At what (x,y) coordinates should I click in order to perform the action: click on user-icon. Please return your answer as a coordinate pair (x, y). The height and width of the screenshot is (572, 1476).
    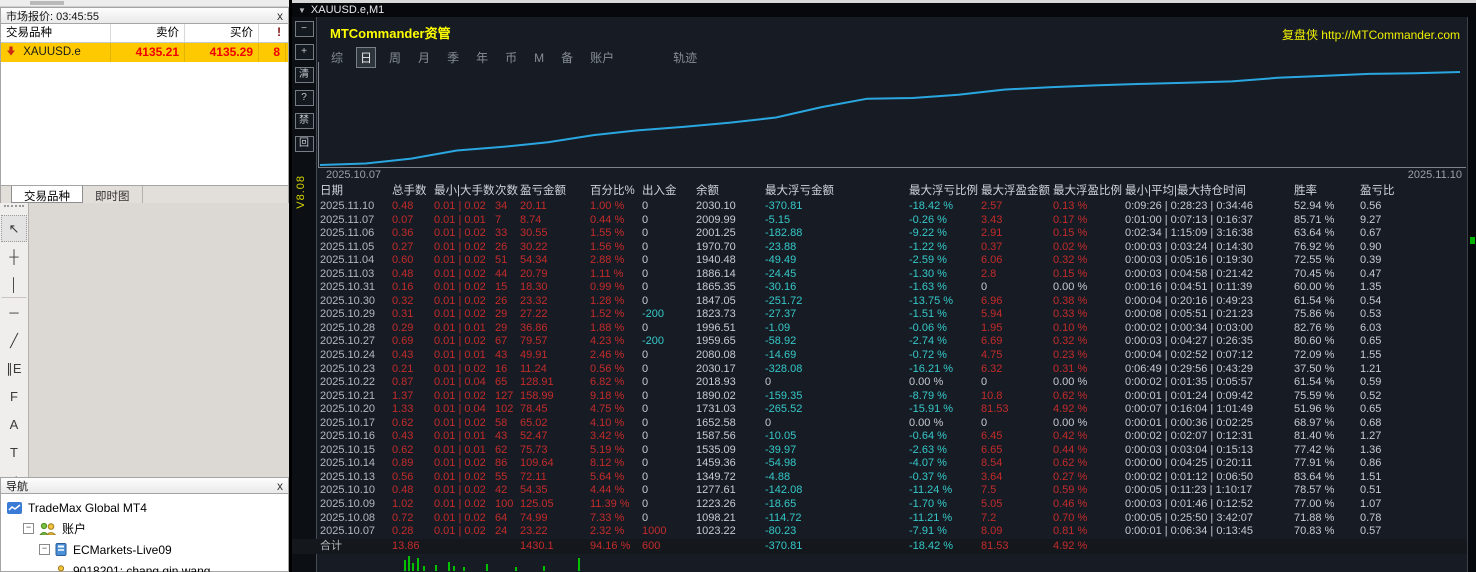
    Looking at the image, I should click on (61, 568).